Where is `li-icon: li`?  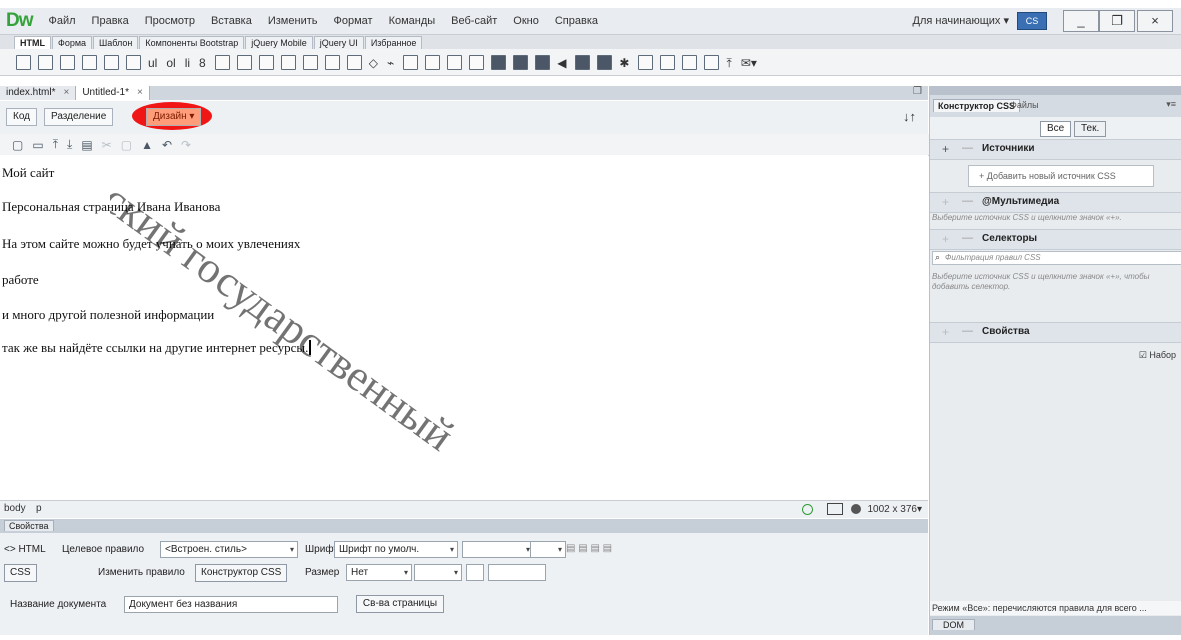
li-icon: li is located at coordinates (187, 63).